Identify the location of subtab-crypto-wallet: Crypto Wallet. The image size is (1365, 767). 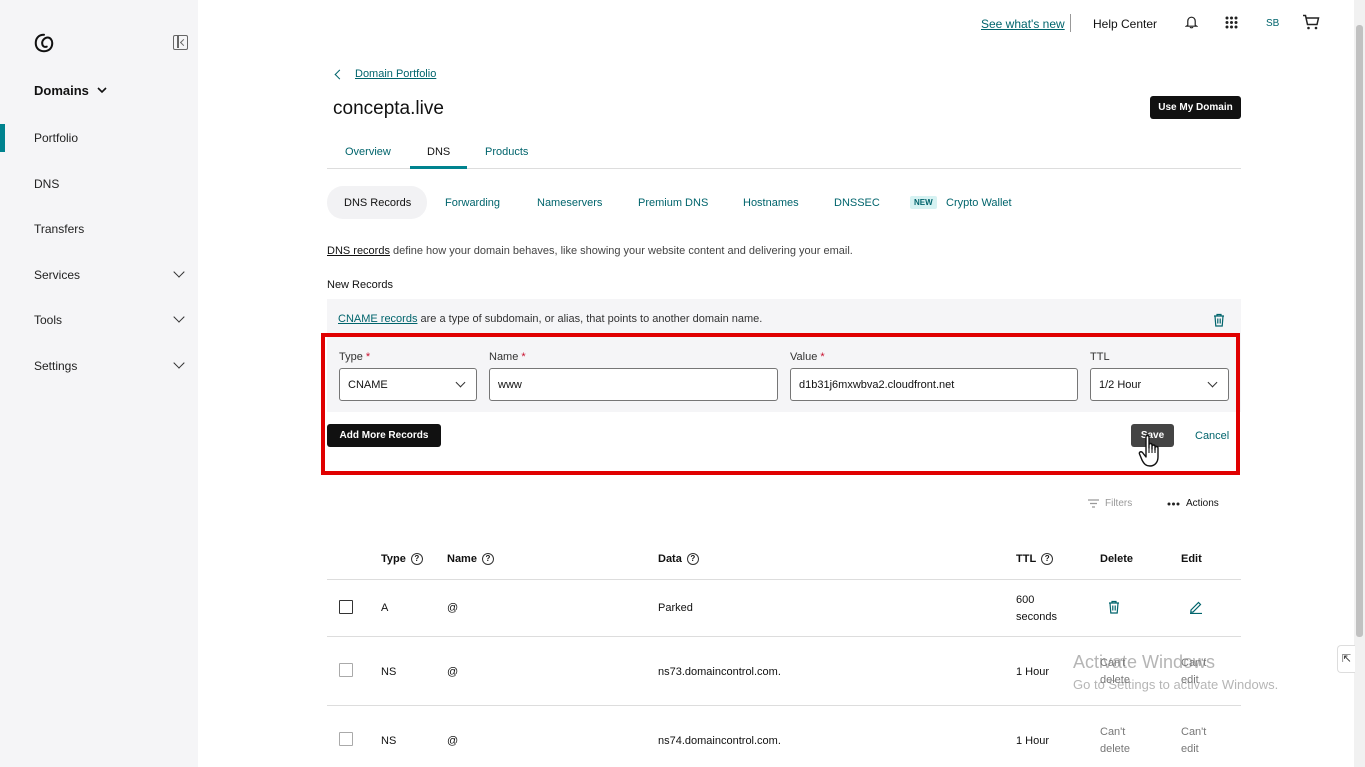
(979, 203).